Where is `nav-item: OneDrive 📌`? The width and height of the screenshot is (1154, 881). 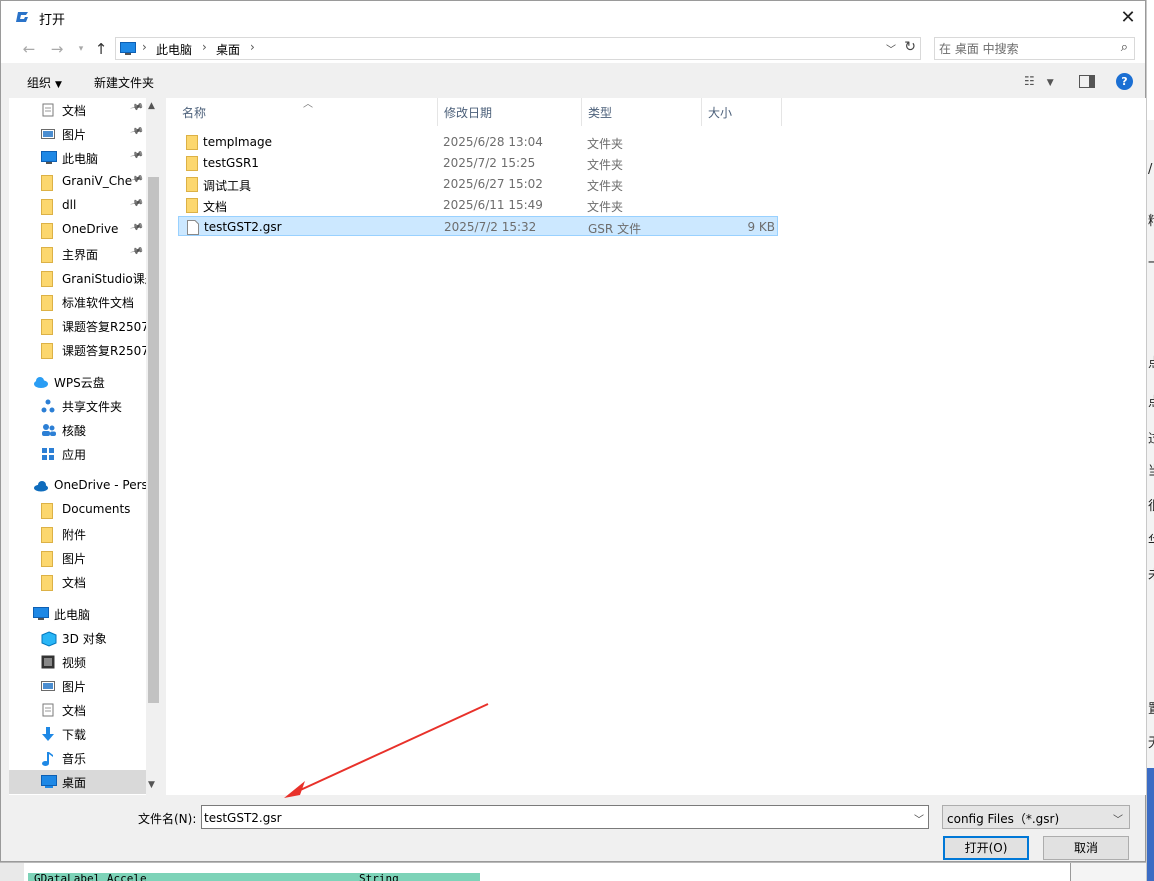
nav-item: OneDrive 📌 is located at coordinates (78, 230).